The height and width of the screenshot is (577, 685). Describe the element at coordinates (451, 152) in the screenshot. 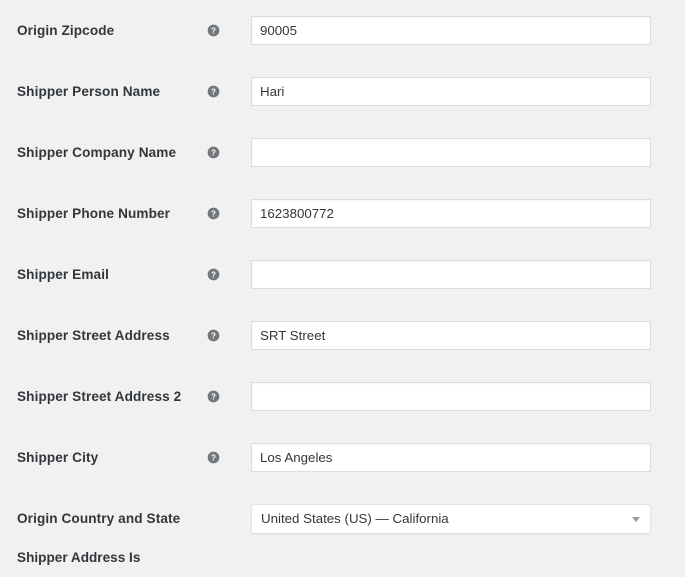

I see `shipper-company-name-input` at that location.